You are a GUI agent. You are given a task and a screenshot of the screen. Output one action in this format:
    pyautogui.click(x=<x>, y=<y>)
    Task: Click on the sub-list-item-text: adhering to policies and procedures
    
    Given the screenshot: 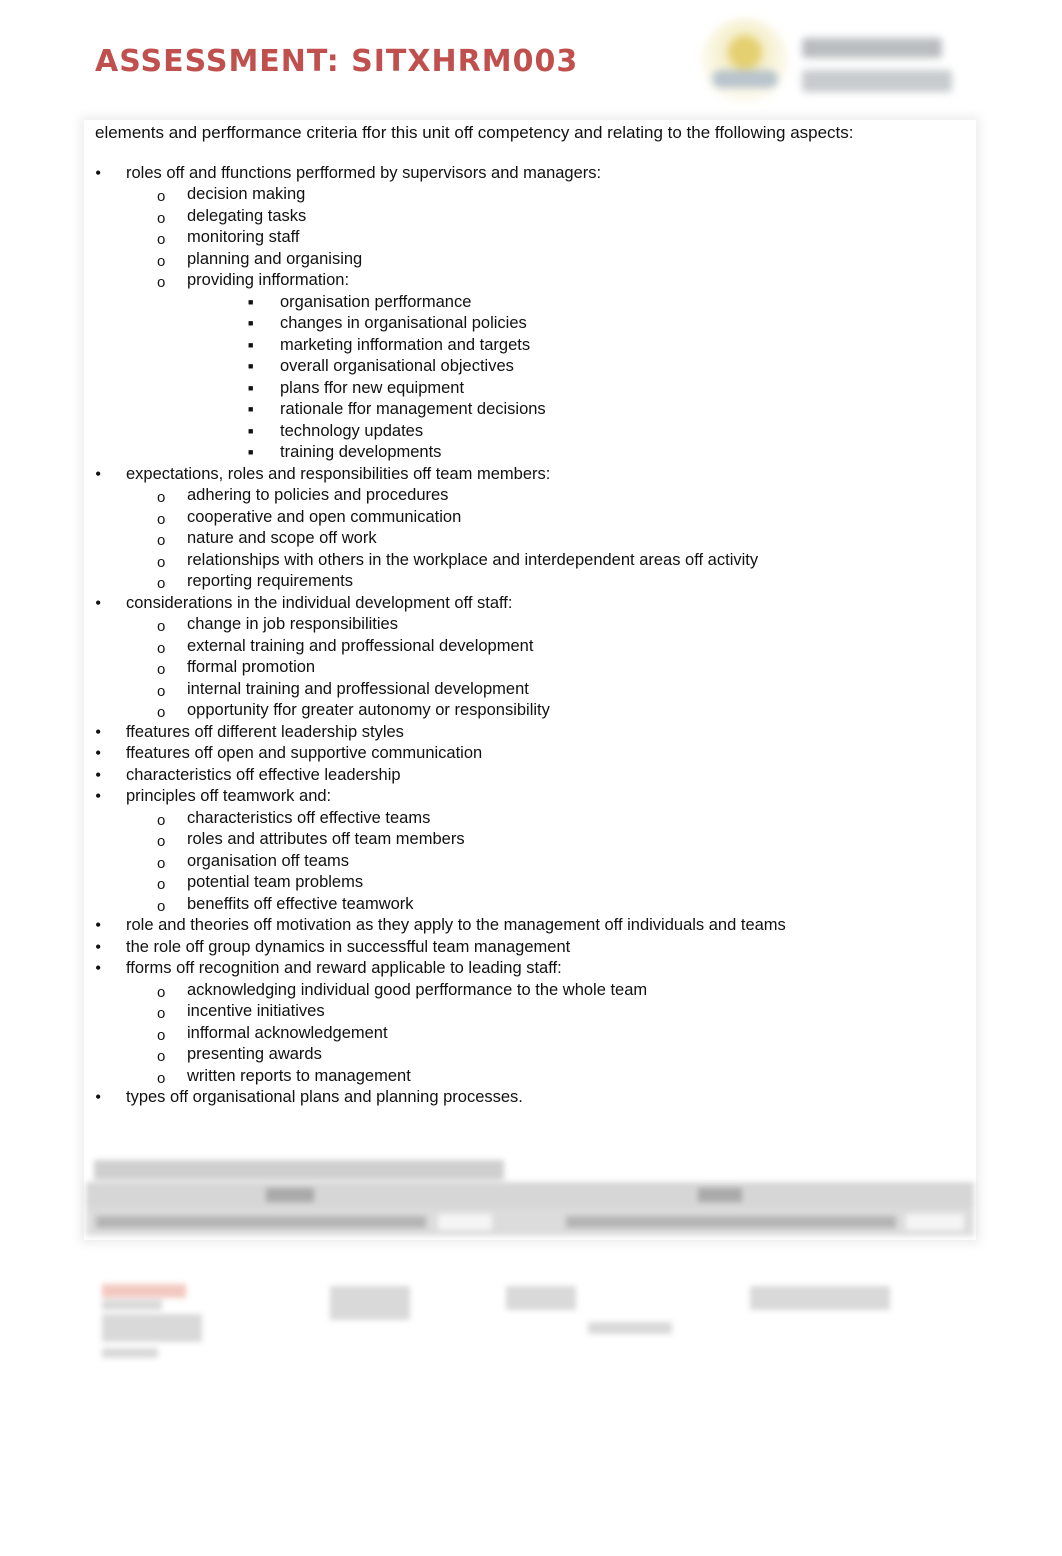 What is the action you would take?
    pyautogui.click(x=318, y=495)
    